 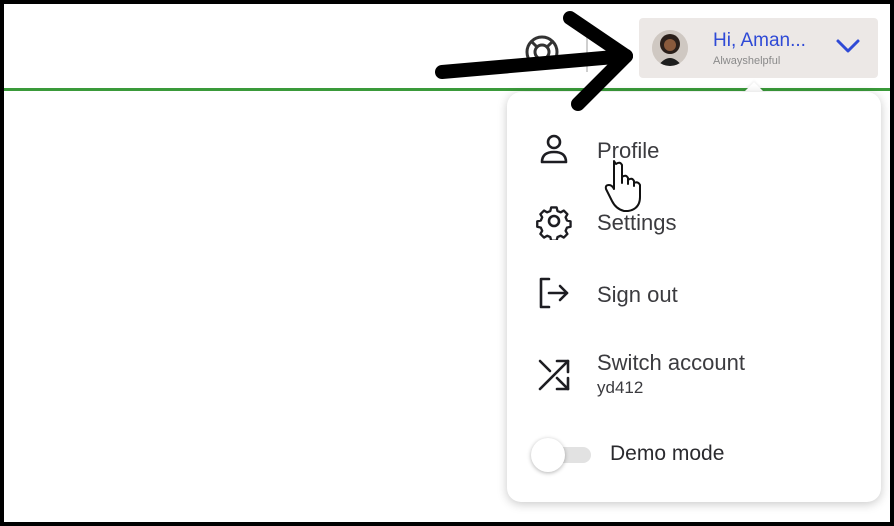 What do you see at coordinates (671, 362) in the screenshot?
I see `menu-item-label: Switch account` at bounding box center [671, 362].